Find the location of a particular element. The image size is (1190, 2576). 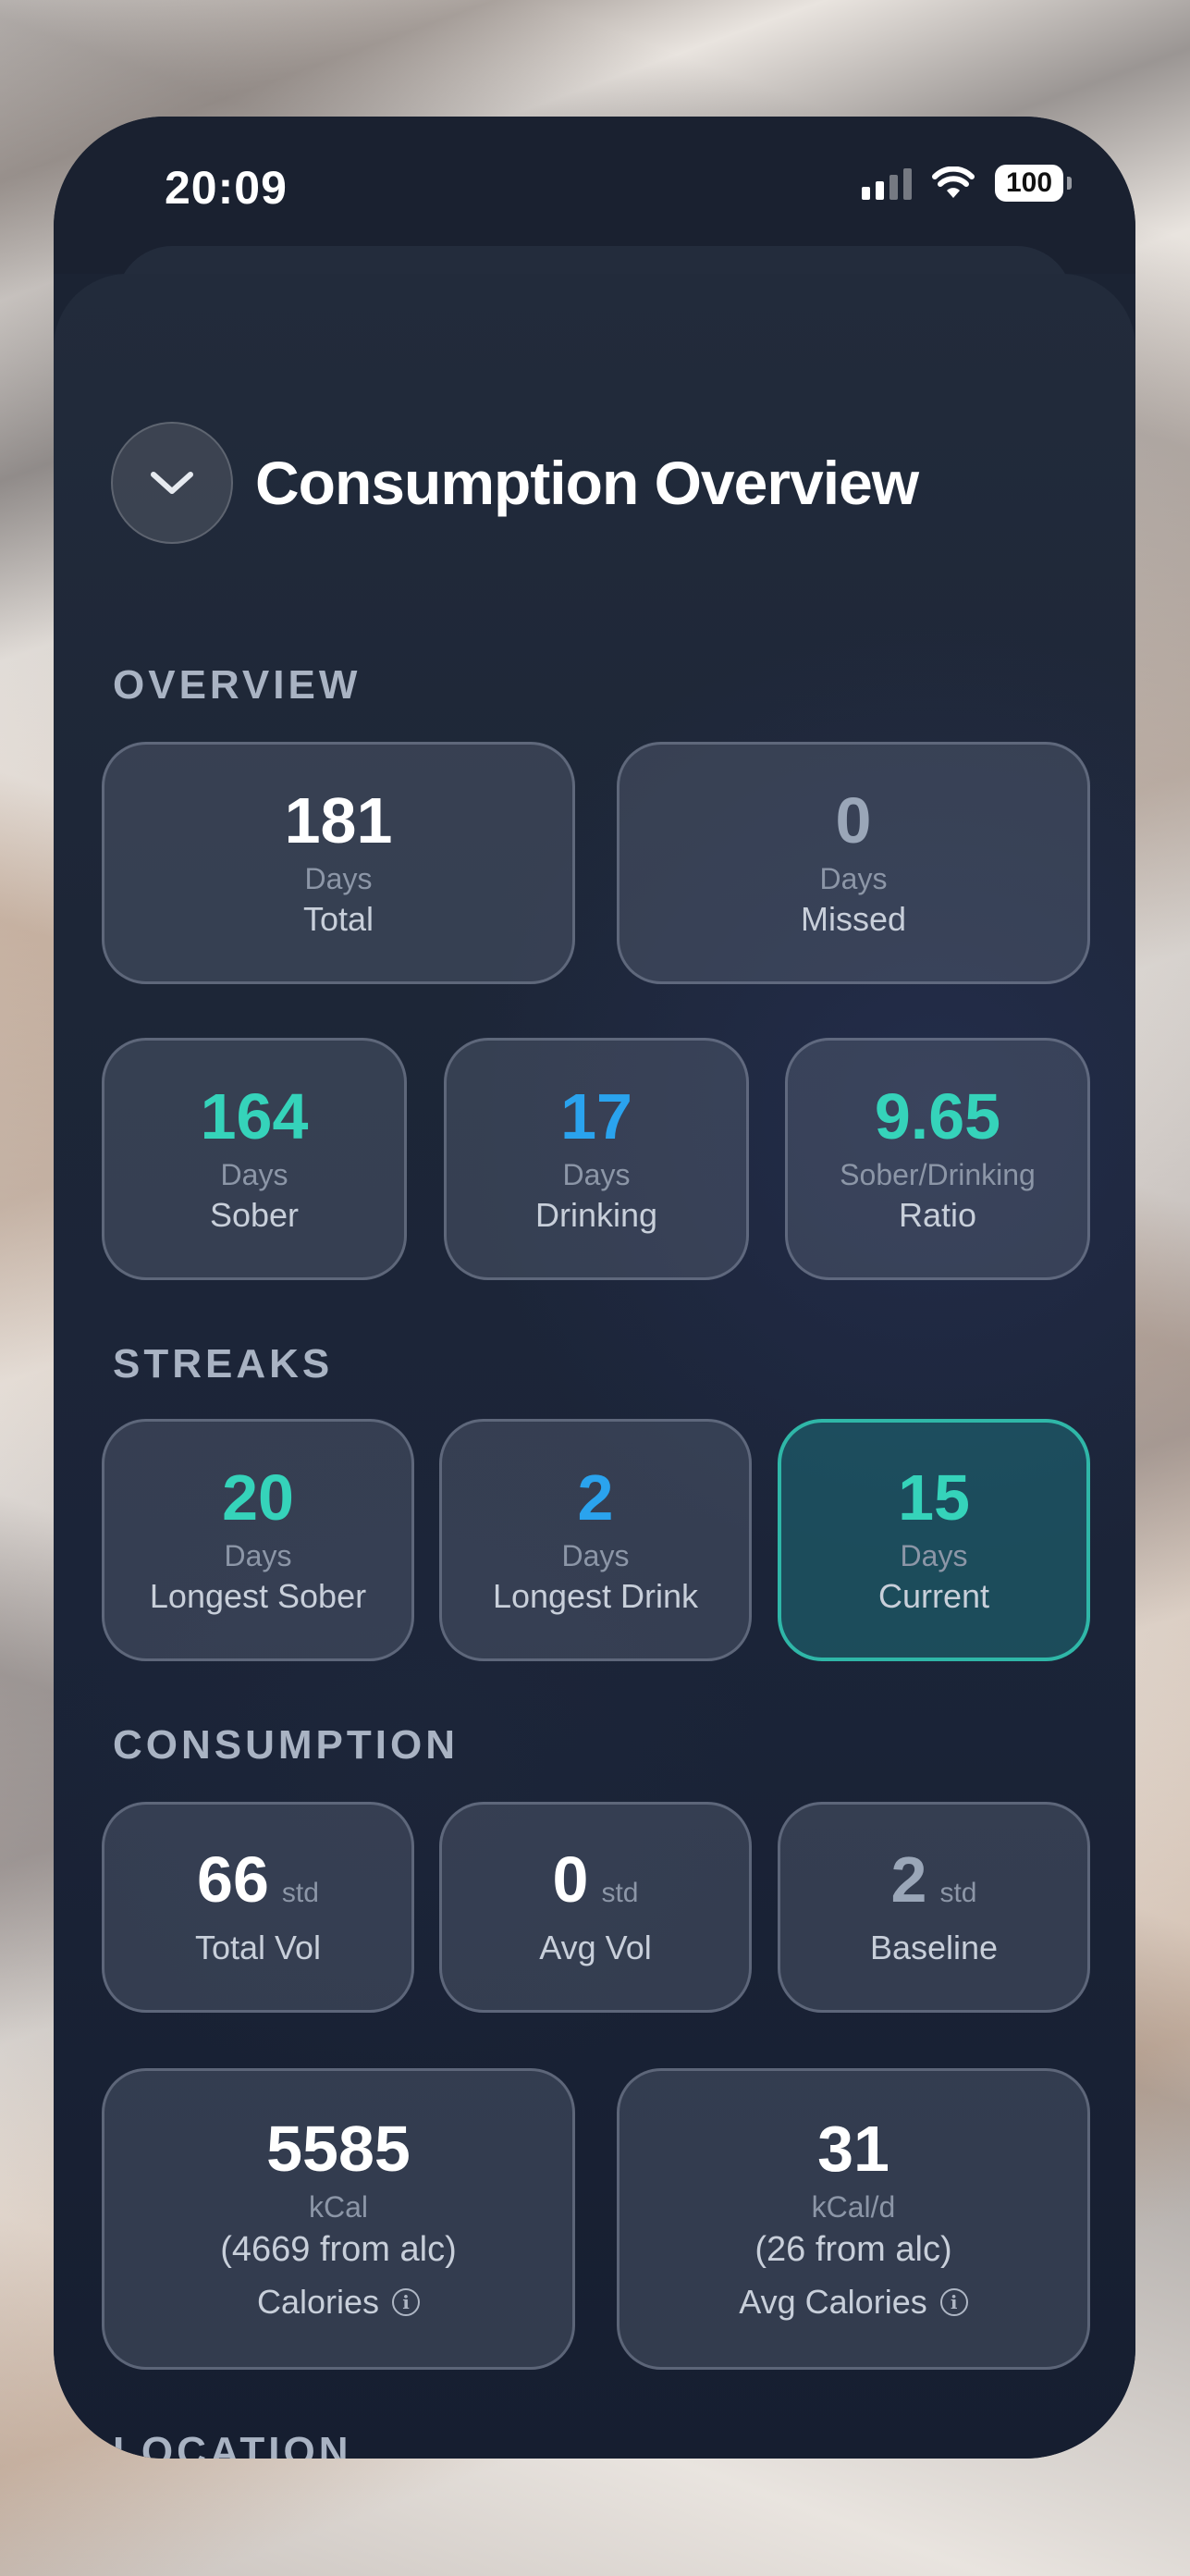

chevron-down-icon is located at coordinates (172, 483).